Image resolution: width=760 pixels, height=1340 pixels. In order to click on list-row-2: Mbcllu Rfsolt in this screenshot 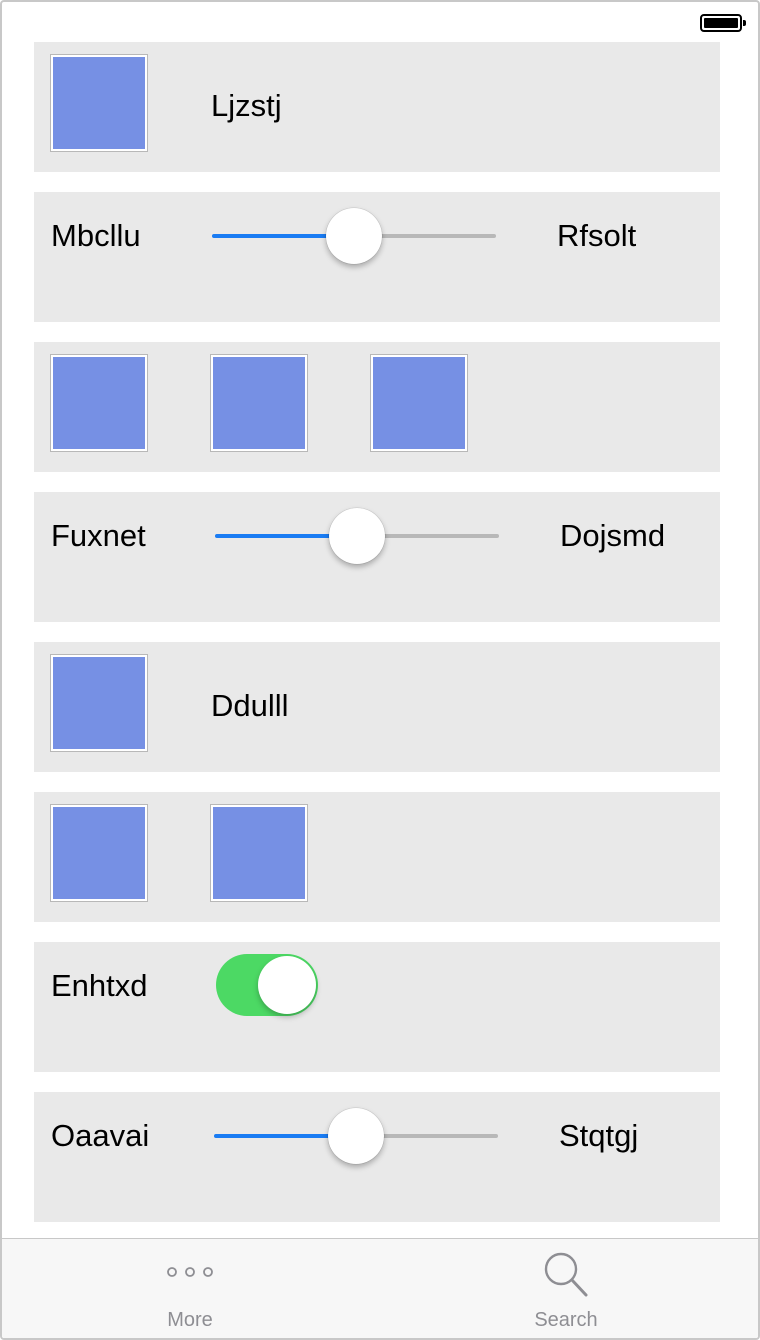, I will do `click(377, 257)`.